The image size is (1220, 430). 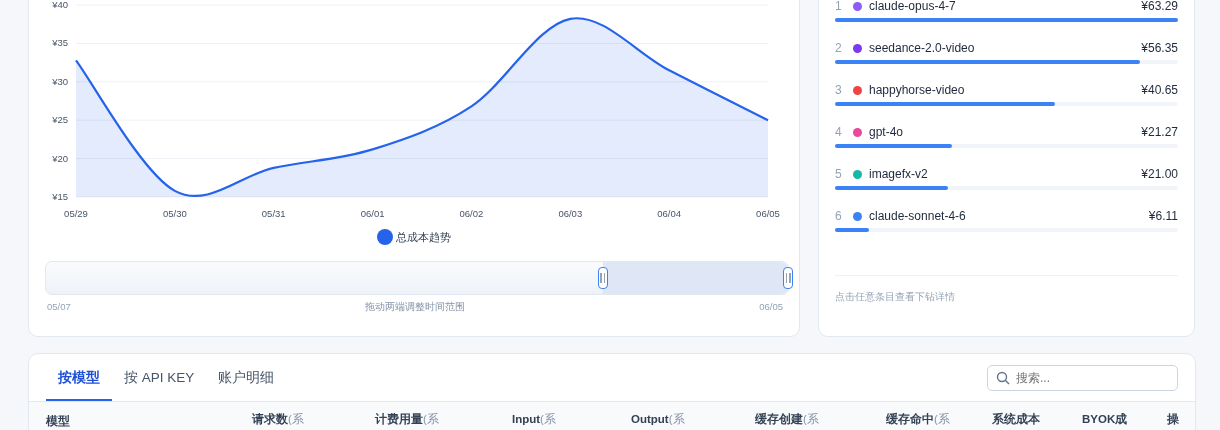 What do you see at coordinates (59, 307) in the screenshot?
I see `range-start-label: 05/07` at bounding box center [59, 307].